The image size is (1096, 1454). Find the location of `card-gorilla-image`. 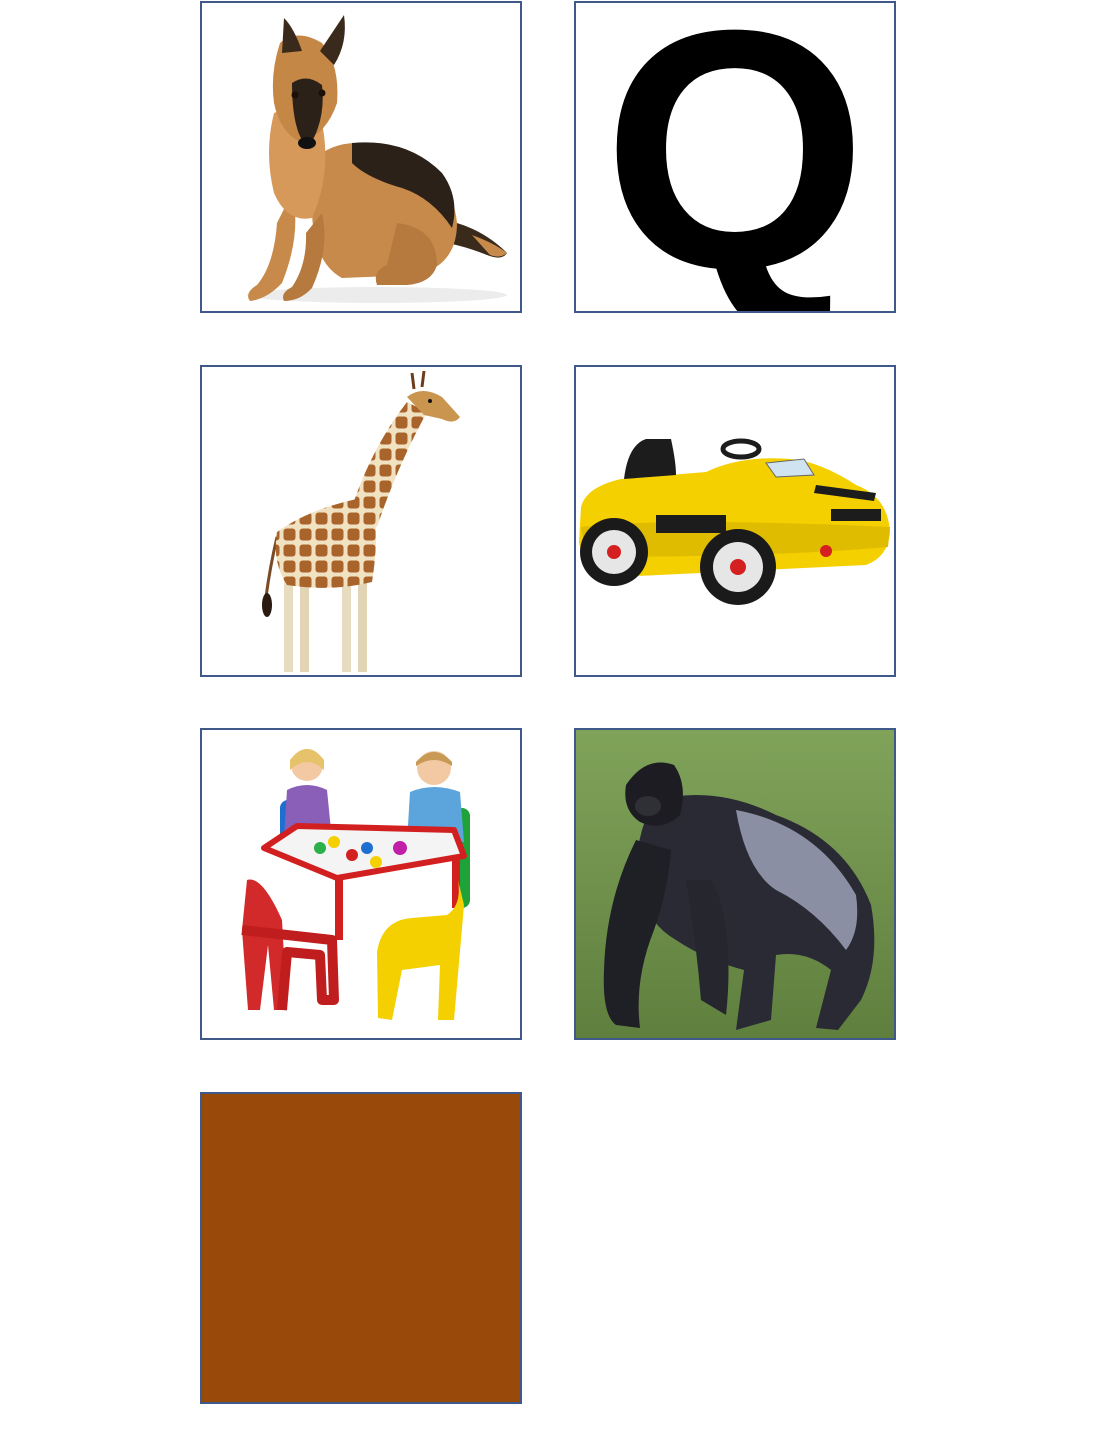

card-gorilla-image is located at coordinates (735, 884).